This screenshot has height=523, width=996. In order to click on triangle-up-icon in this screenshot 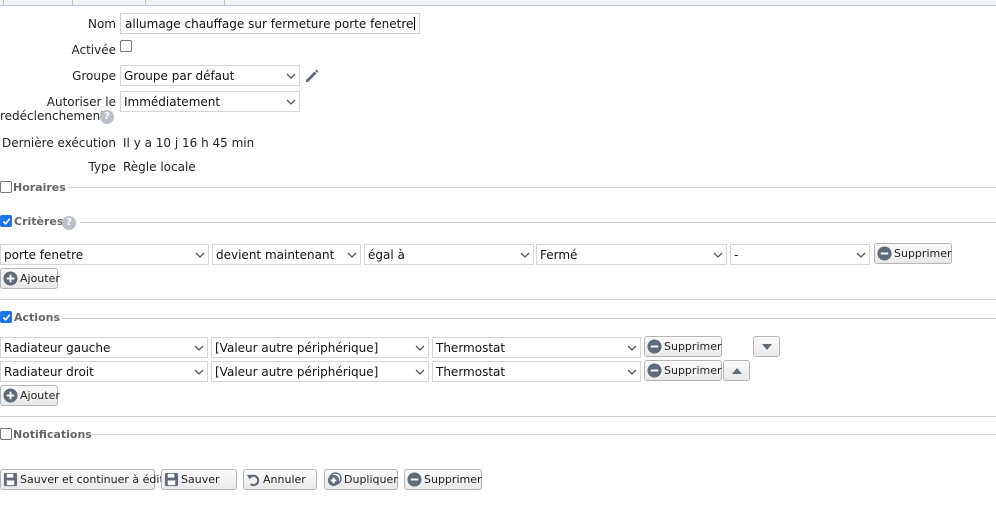, I will do `click(736, 370)`.